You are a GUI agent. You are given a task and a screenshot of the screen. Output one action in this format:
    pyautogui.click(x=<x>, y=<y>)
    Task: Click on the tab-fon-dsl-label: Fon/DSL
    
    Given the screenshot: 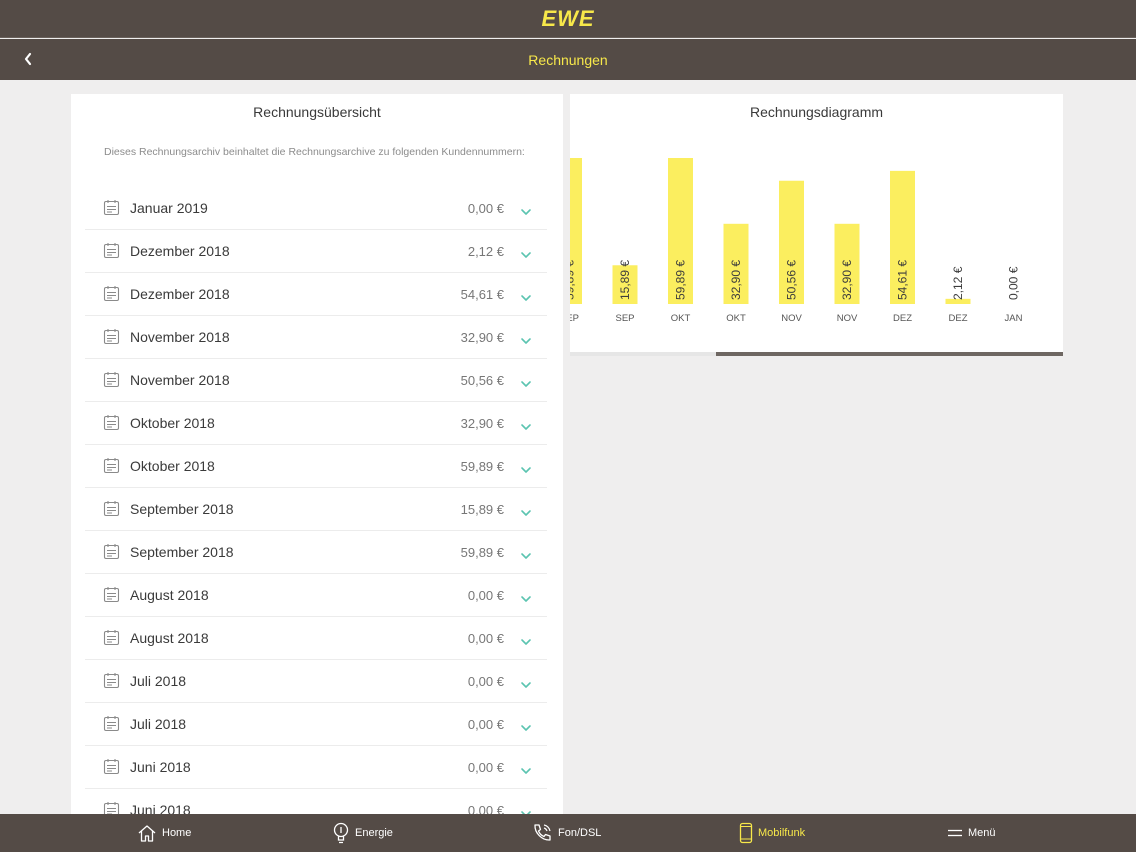 What is the action you would take?
    pyautogui.click(x=580, y=833)
    